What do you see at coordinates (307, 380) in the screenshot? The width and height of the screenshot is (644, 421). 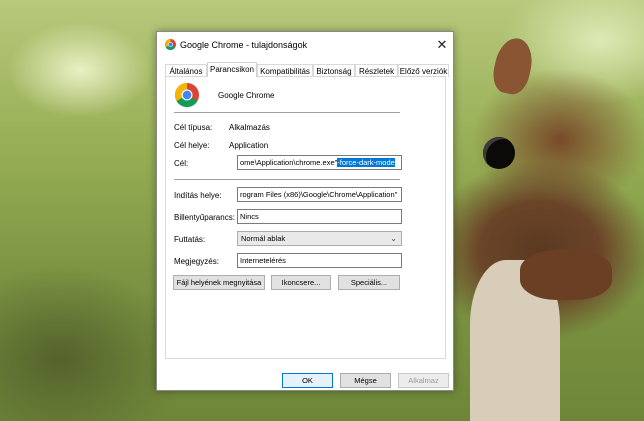 I see `ok-button: OK` at bounding box center [307, 380].